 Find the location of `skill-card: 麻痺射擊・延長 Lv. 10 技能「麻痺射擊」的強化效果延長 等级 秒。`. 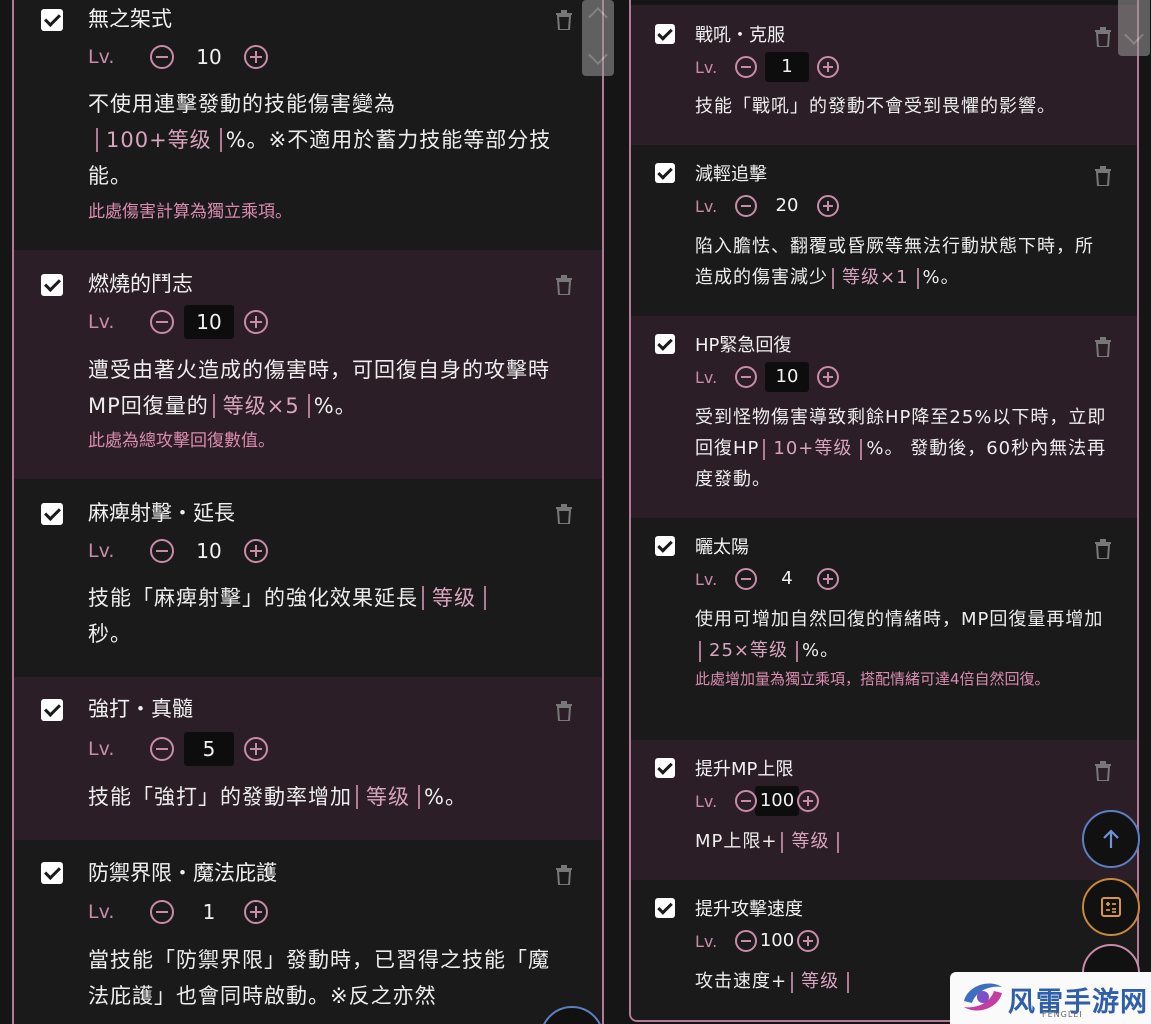

skill-card: 麻痺射擊・延長 Lv. 10 技能「麻痺射擊」的強化效果延長 等级 秒。 is located at coordinates (308, 578).